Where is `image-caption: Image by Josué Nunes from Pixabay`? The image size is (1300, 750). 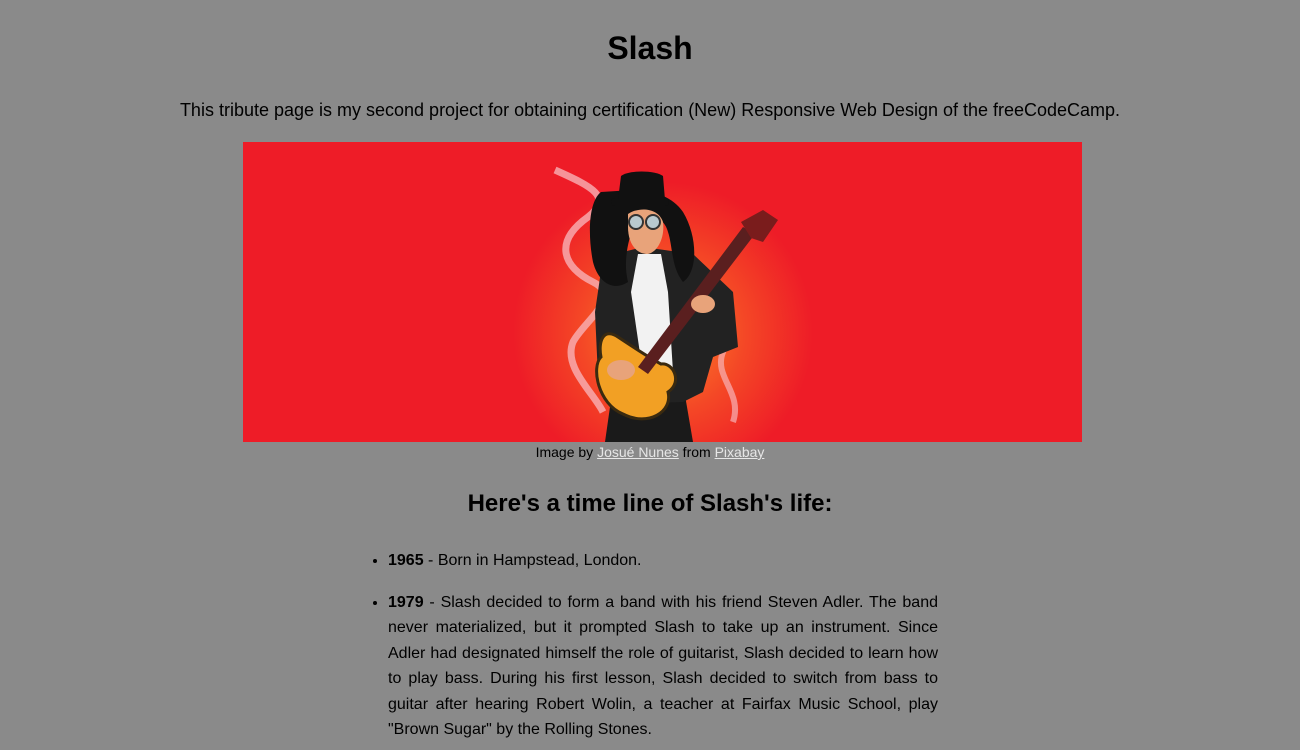 image-caption: Image by Josué Nunes from Pixabay is located at coordinates (650, 452).